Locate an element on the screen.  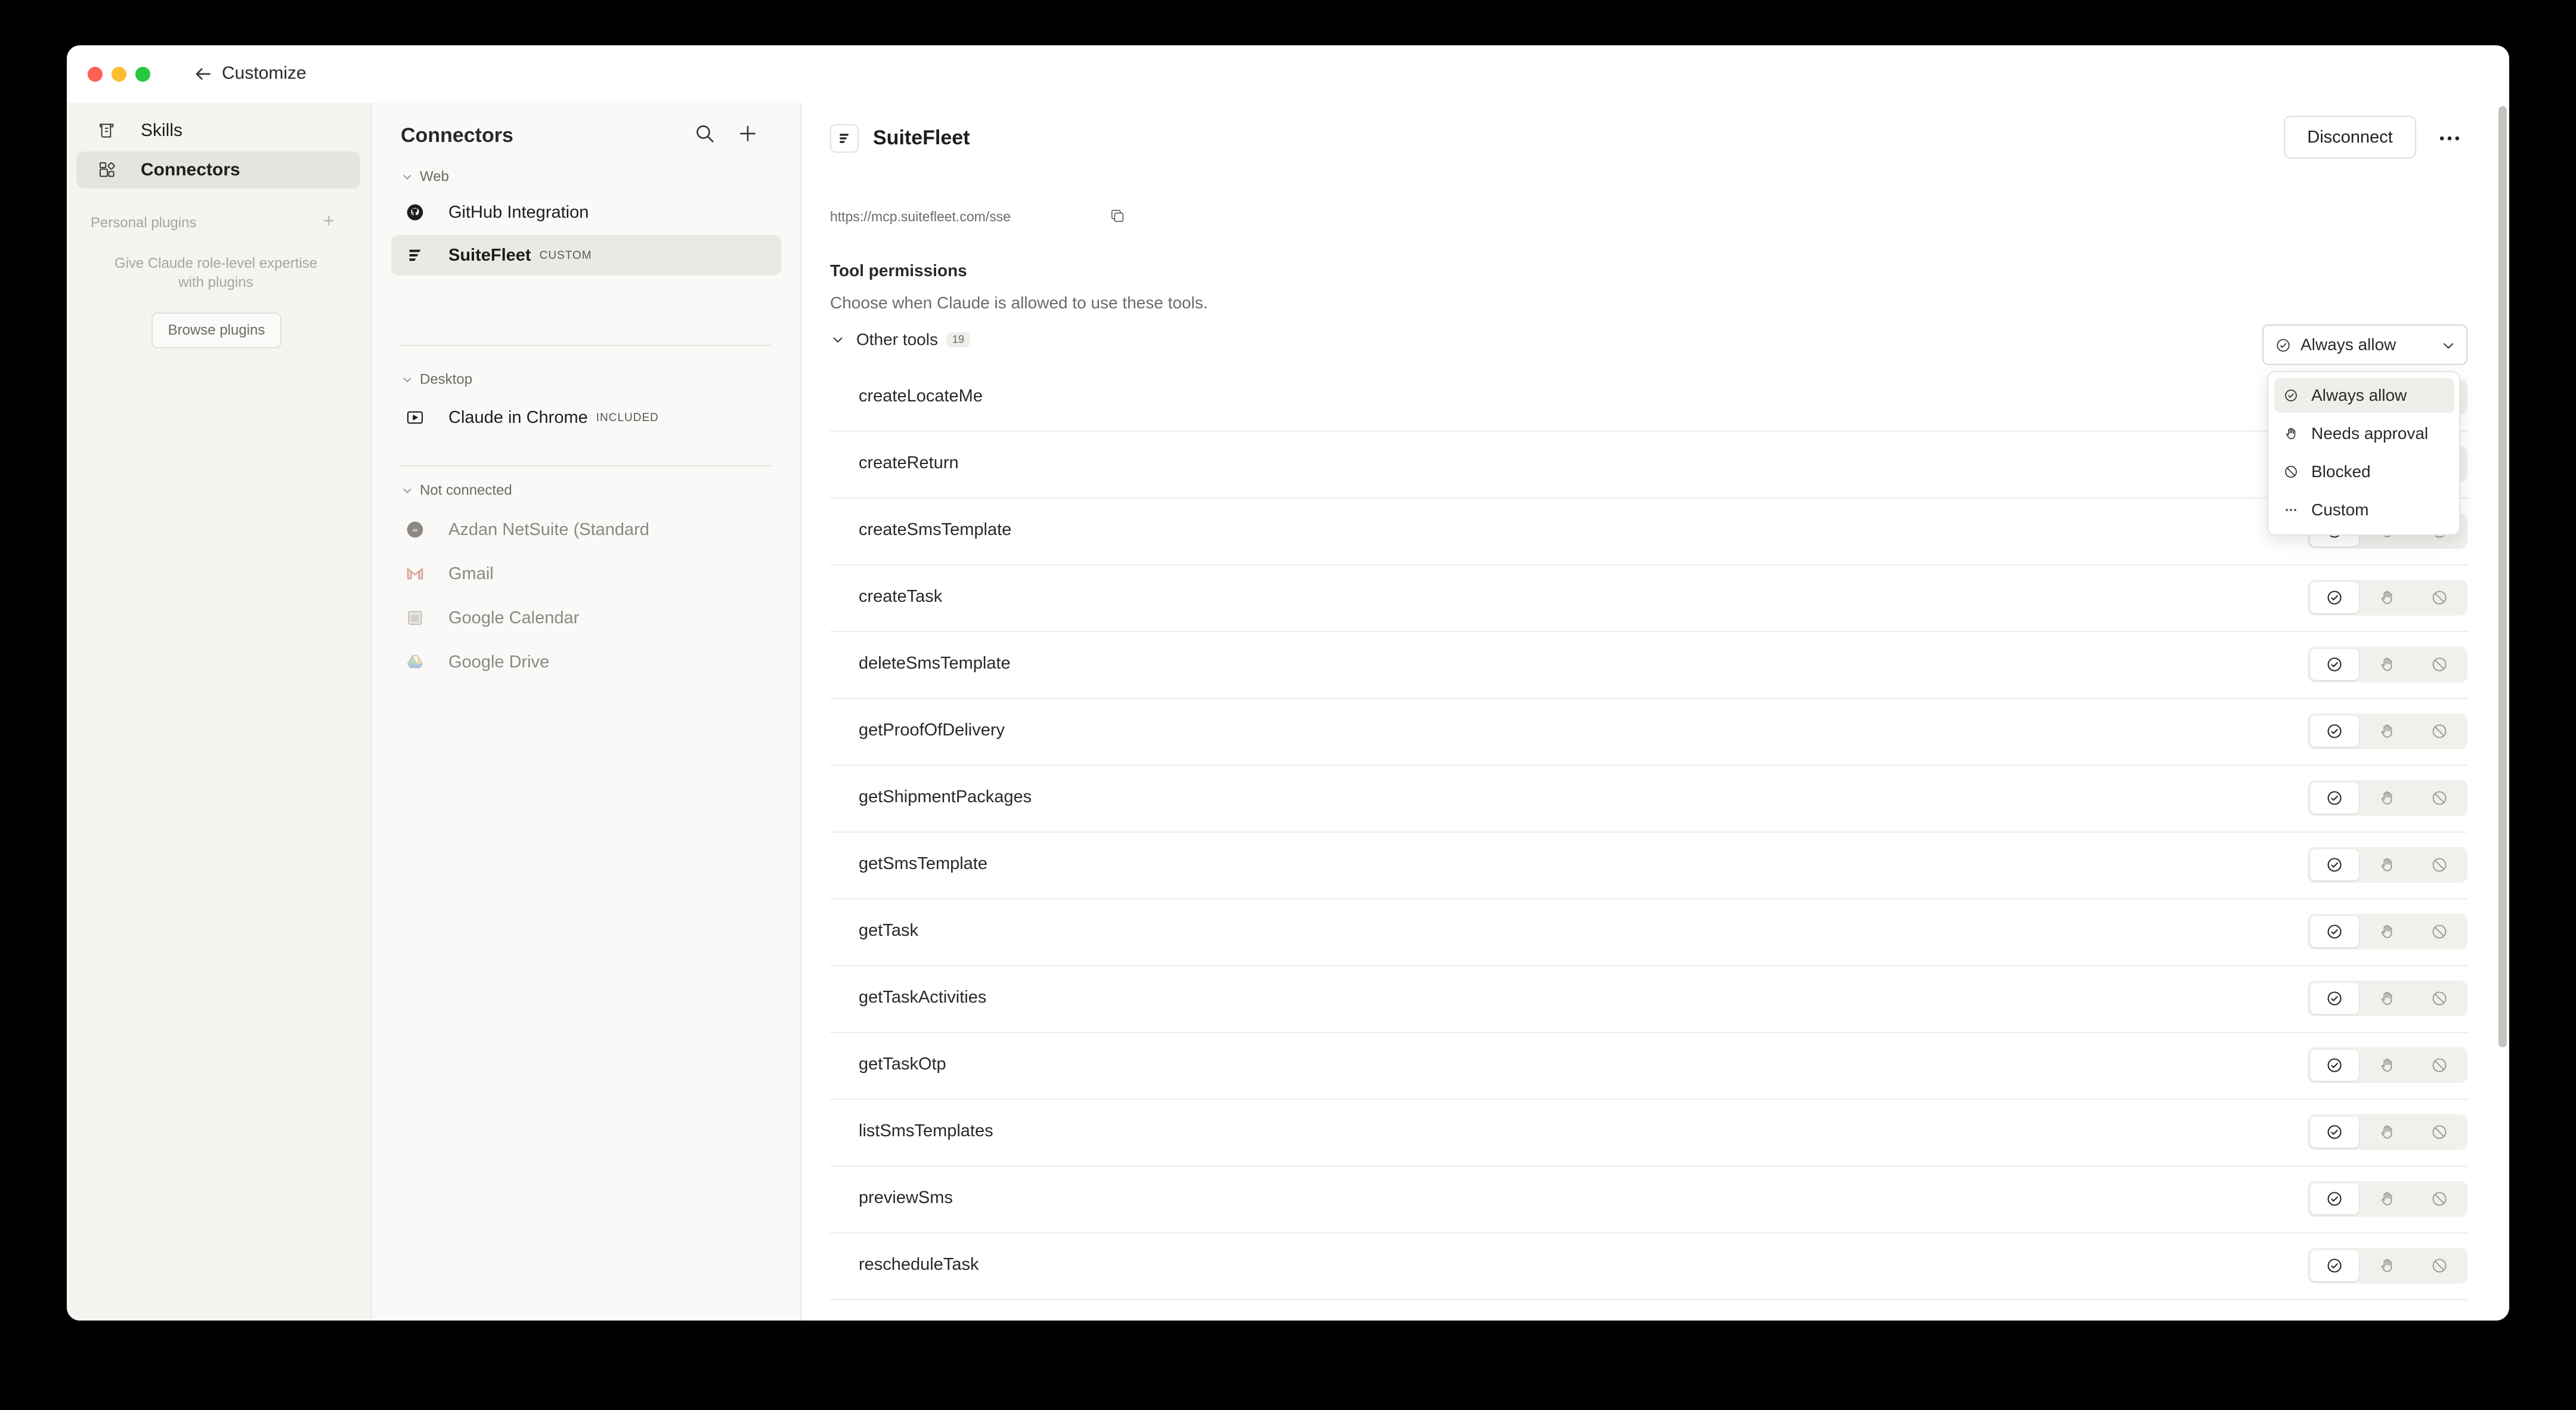
tool-name: previewSms is located at coordinates (906, 1197).